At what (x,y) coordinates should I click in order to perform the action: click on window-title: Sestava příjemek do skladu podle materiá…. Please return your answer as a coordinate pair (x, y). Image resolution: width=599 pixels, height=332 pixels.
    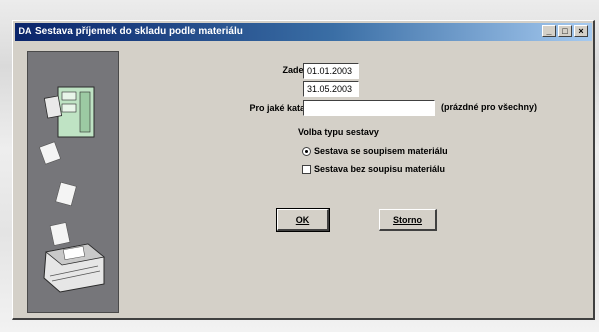
    Looking at the image, I should click on (139, 31).